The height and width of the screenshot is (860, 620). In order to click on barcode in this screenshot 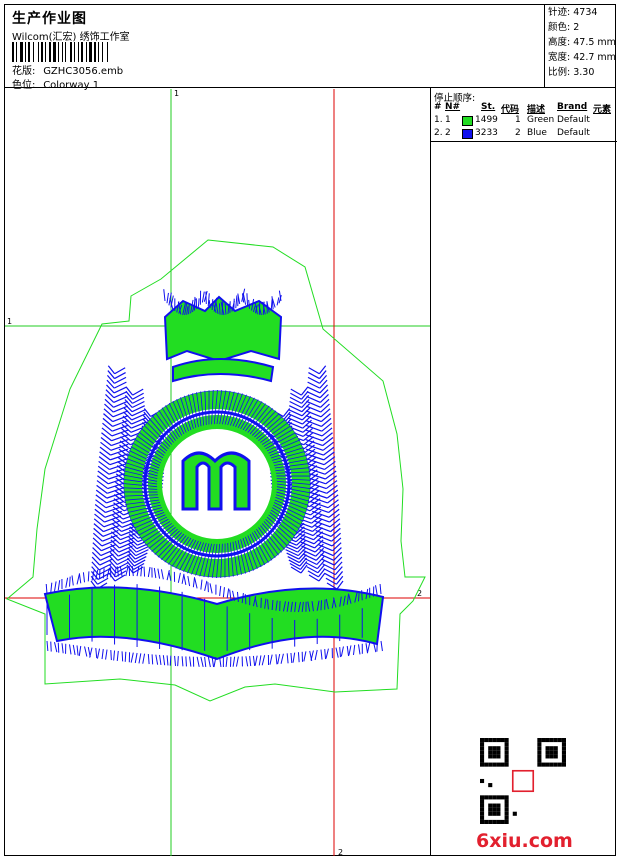, I will do `click(84, 52)`.